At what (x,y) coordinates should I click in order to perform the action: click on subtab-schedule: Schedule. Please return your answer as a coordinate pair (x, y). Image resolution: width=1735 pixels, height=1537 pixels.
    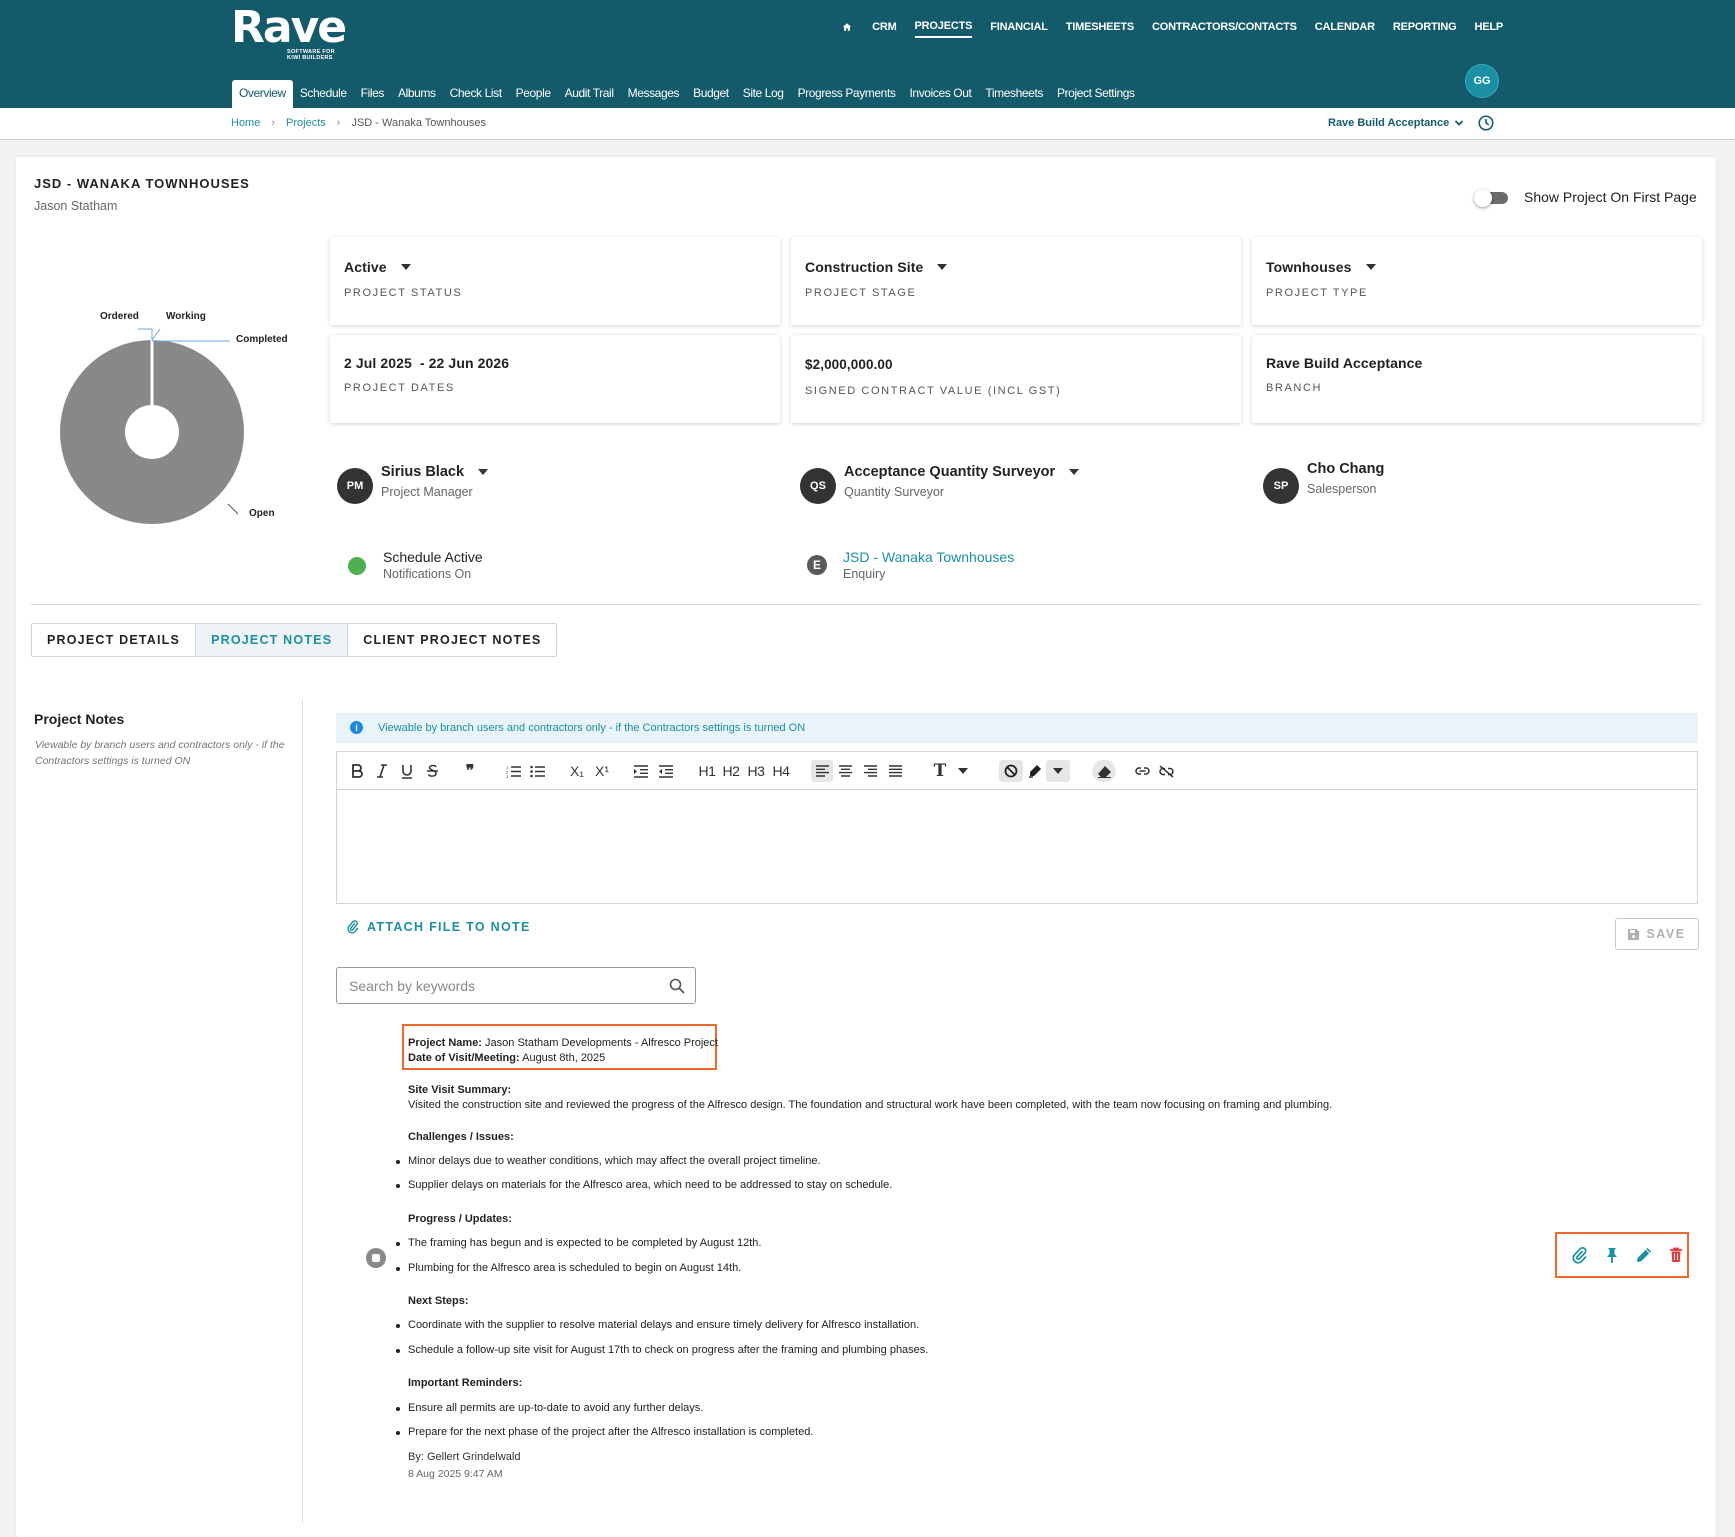
    Looking at the image, I should click on (323, 94).